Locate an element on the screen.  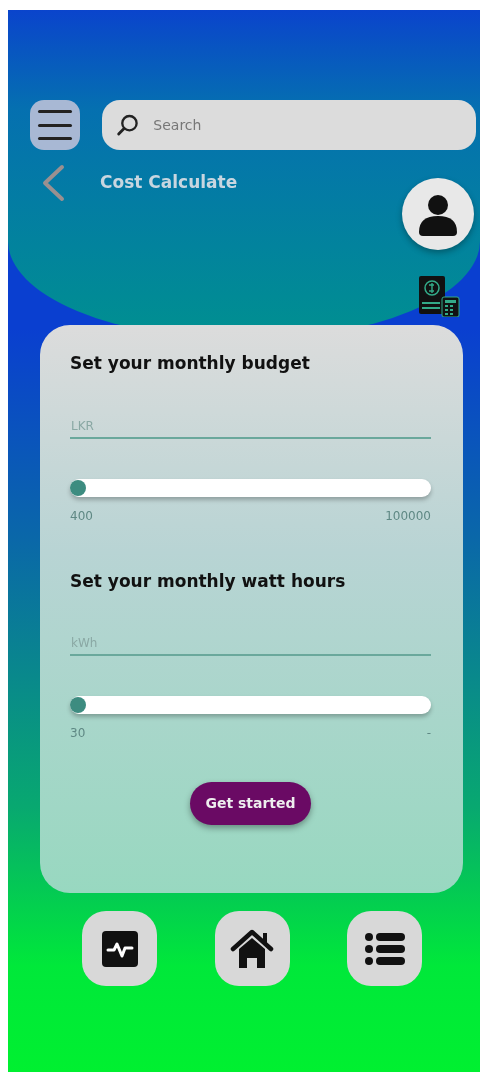
page-title: Cost Calculate is located at coordinates (169, 182).